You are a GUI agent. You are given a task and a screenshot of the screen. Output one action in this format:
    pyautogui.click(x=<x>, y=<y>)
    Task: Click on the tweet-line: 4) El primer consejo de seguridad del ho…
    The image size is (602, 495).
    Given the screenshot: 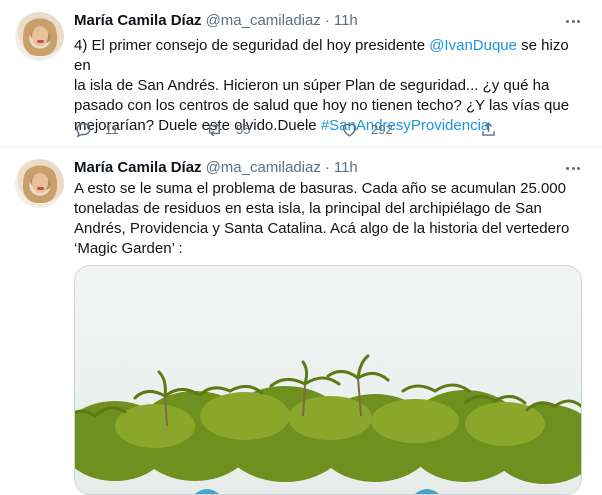 What is the action you would take?
    pyautogui.click(x=321, y=55)
    